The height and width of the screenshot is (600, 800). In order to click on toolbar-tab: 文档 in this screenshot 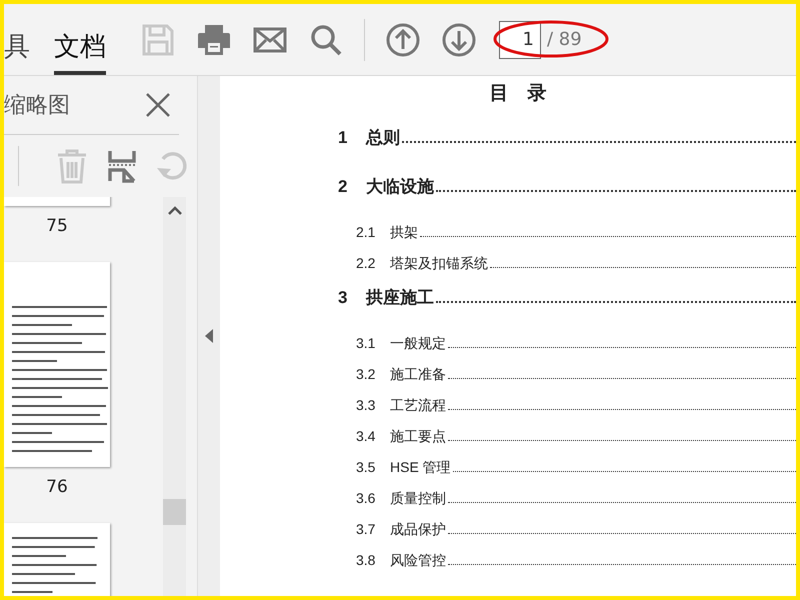, I will do `click(80, 39)`.